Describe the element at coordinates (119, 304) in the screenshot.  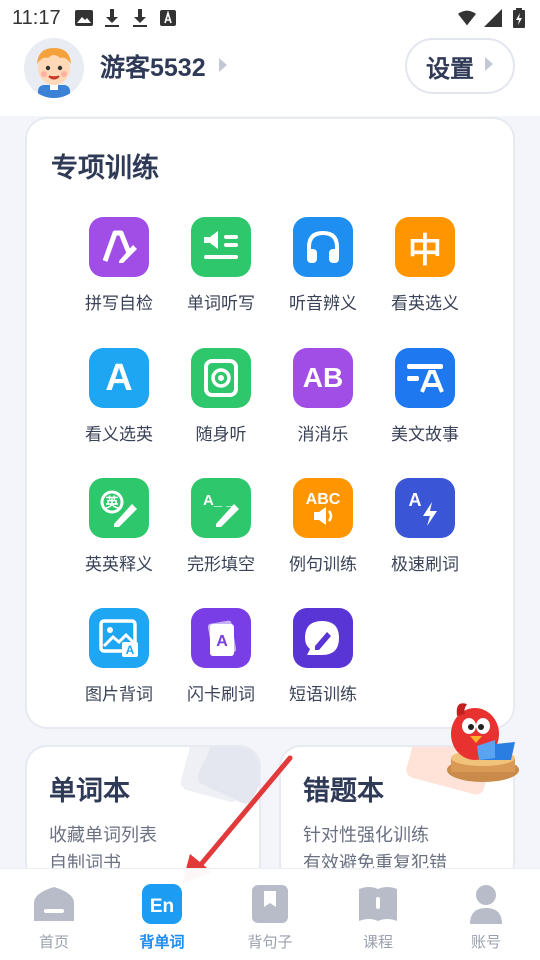
I see `tile-label: 拼写自检` at that location.